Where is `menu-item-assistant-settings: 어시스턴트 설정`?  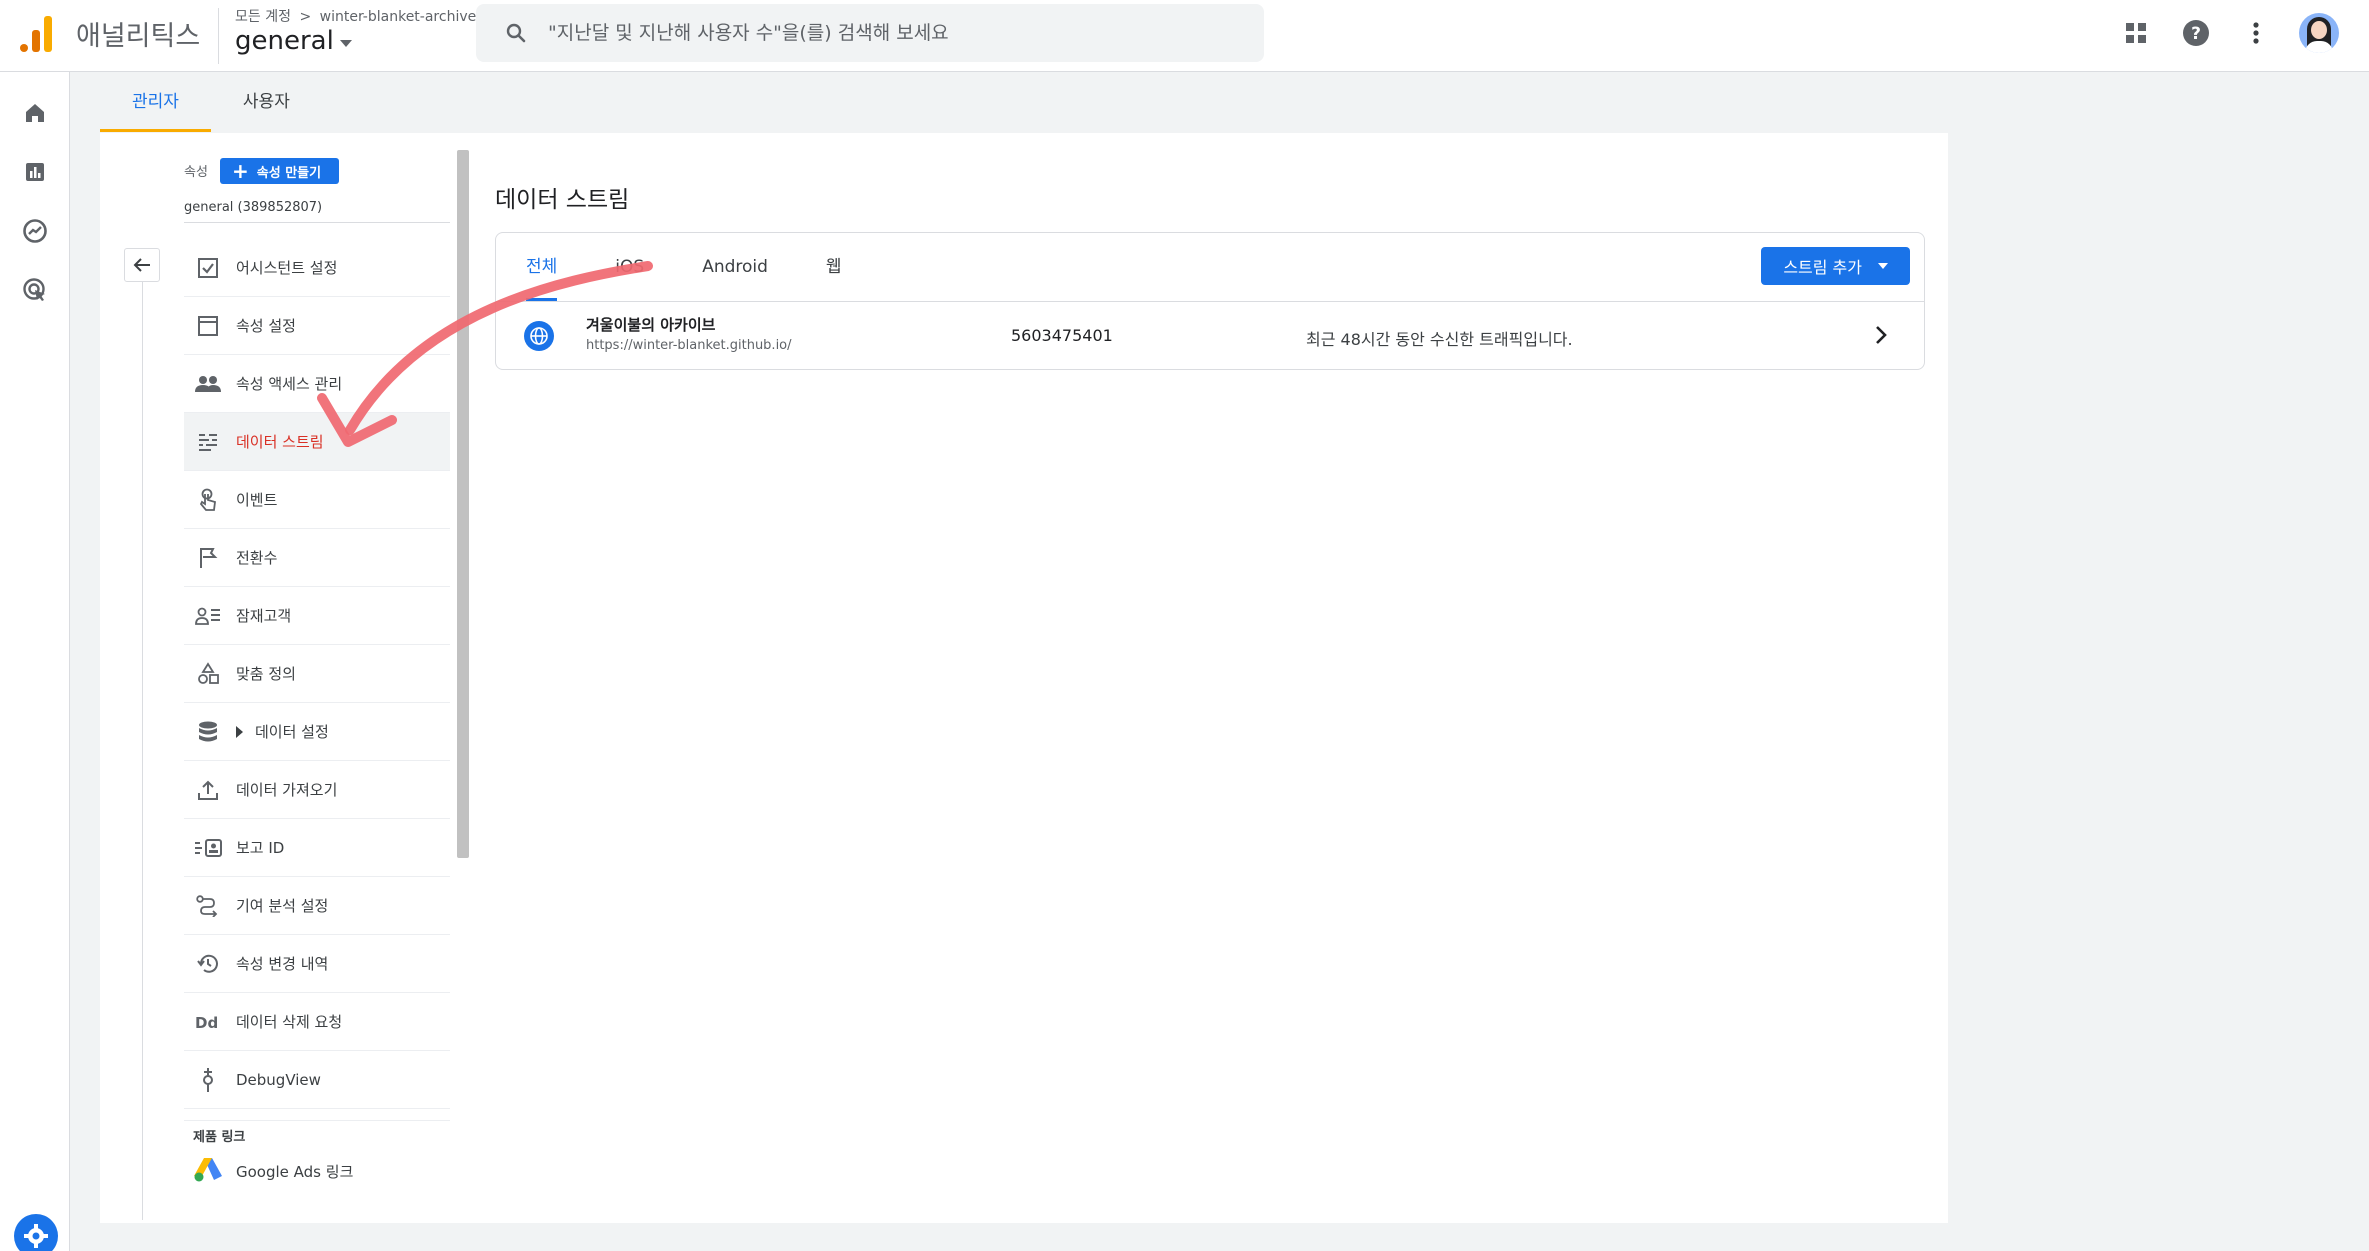 menu-item-assistant-settings: 어시스턴트 설정 is located at coordinates (317, 268).